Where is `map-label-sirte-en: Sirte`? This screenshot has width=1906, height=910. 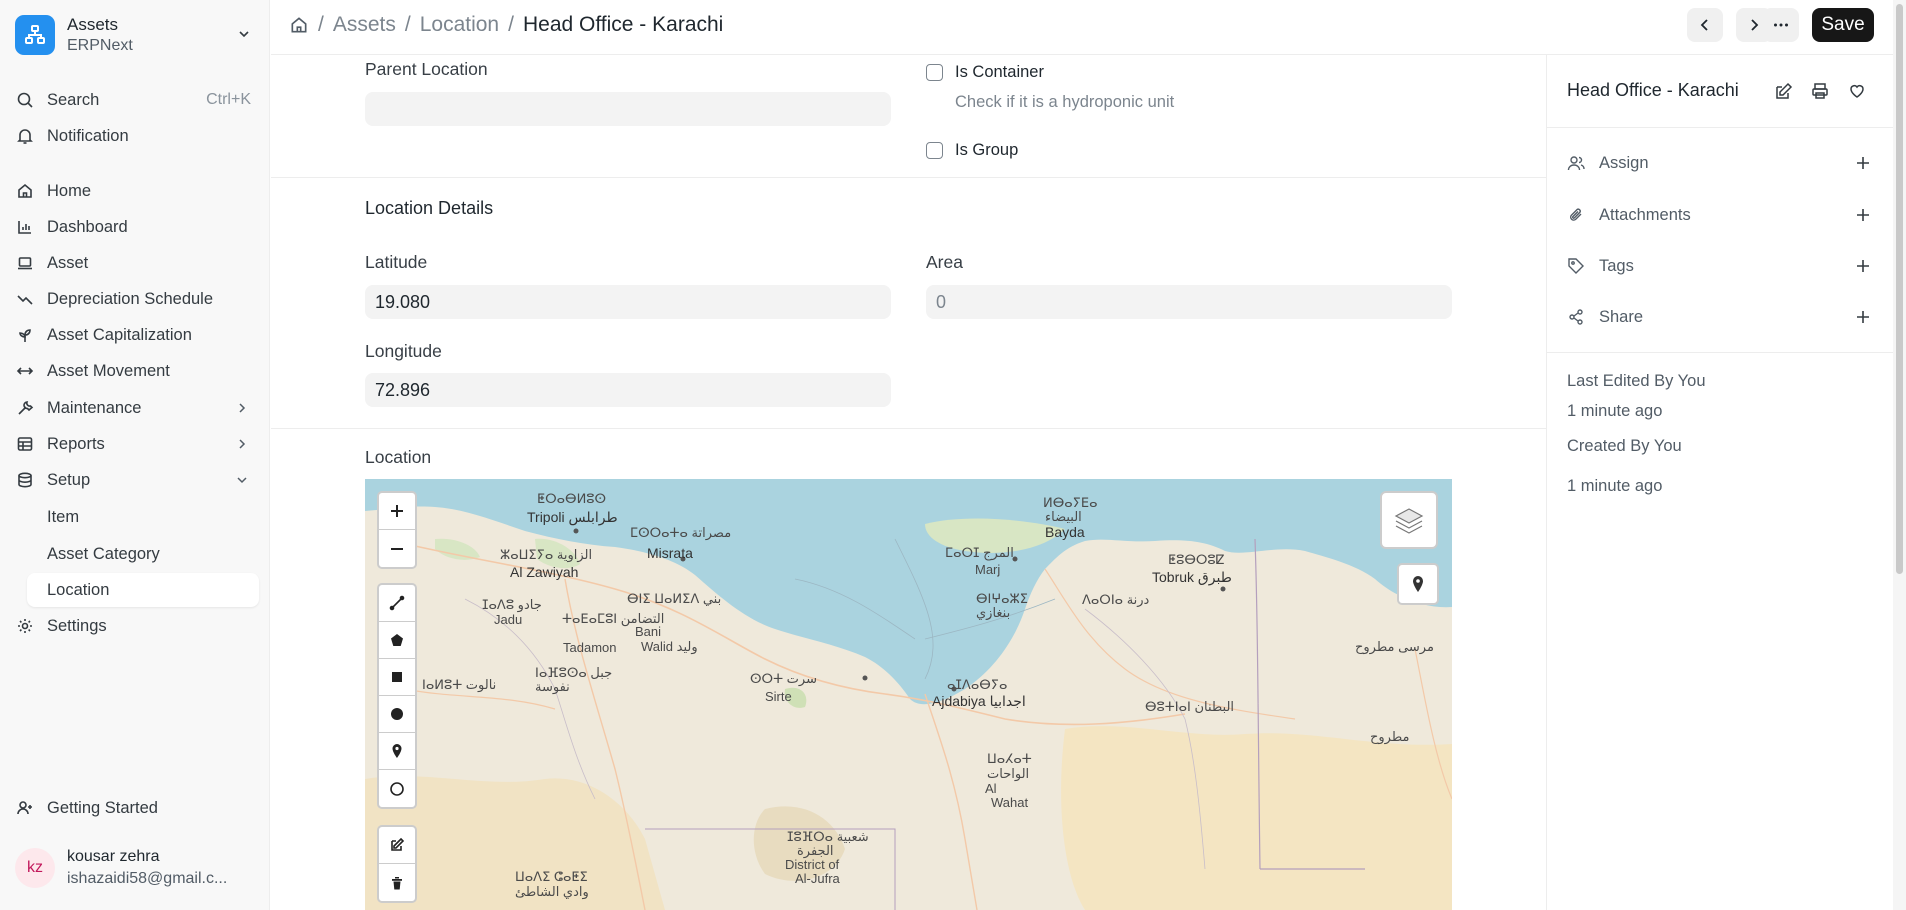 map-label-sirte-en: Sirte is located at coordinates (778, 696).